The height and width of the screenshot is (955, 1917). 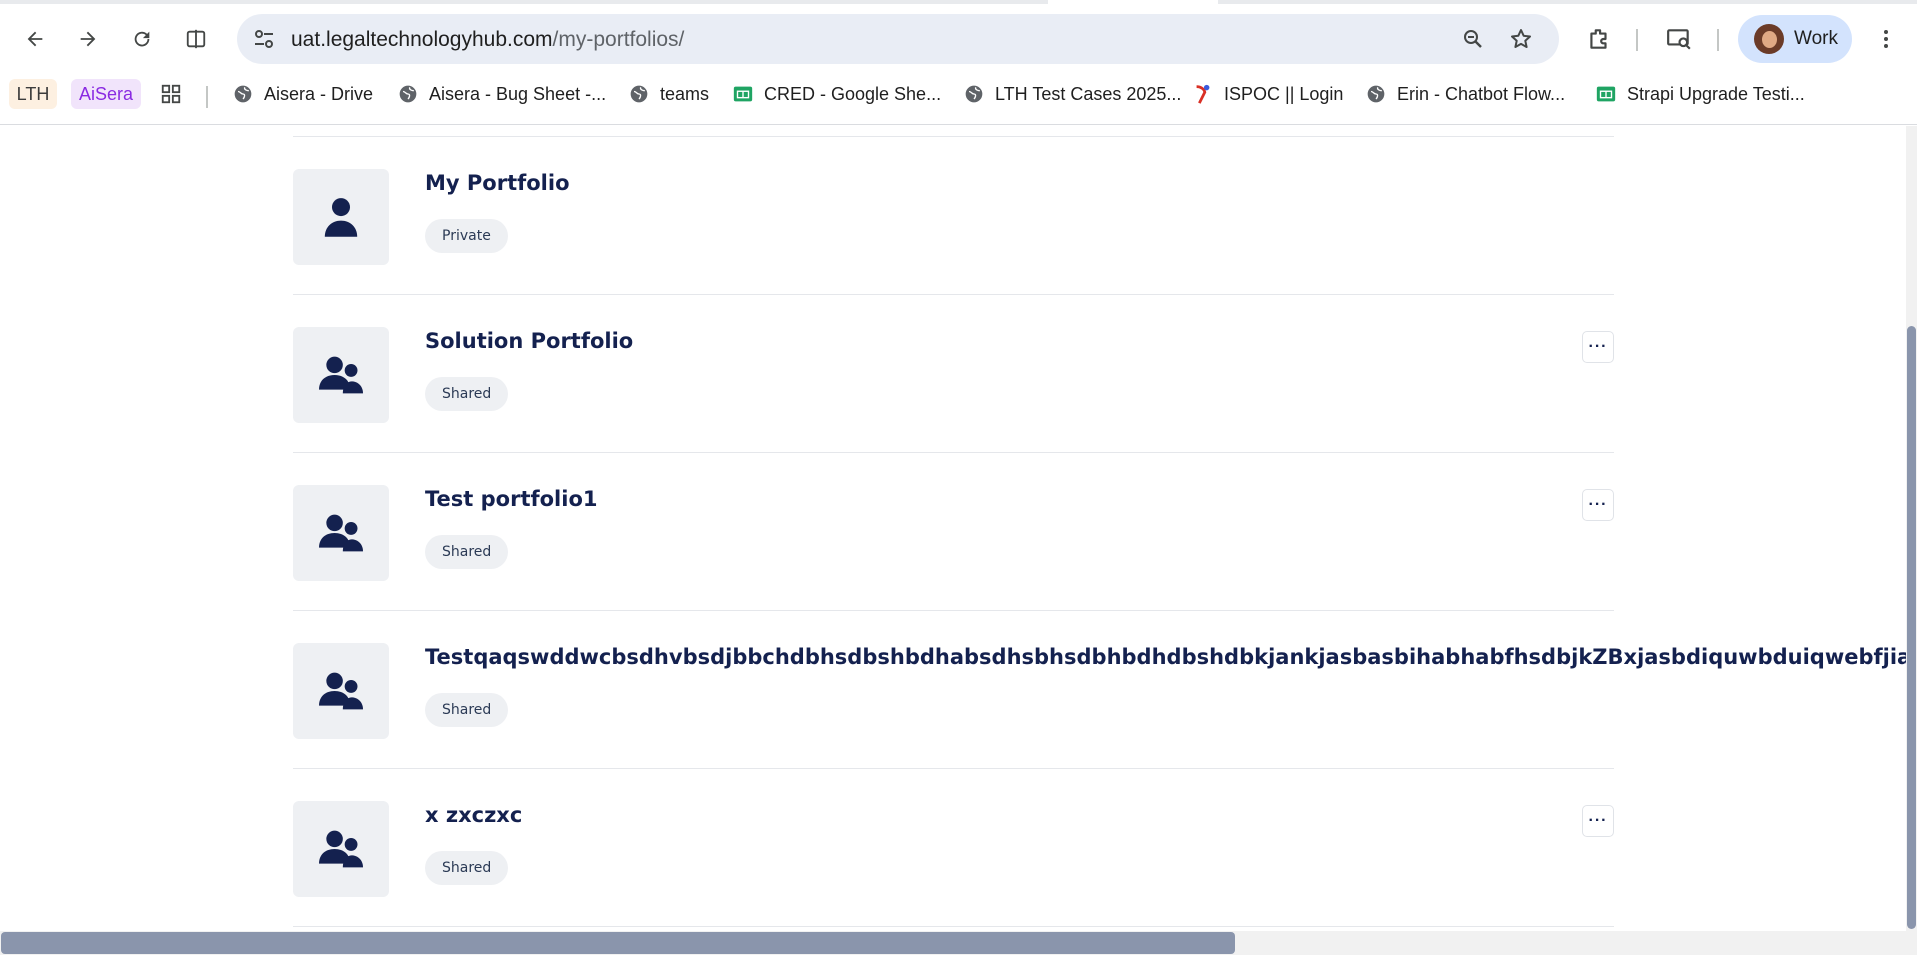 I want to click on portfolio-title: Solution Portfolio, so click(x=529, y=341).